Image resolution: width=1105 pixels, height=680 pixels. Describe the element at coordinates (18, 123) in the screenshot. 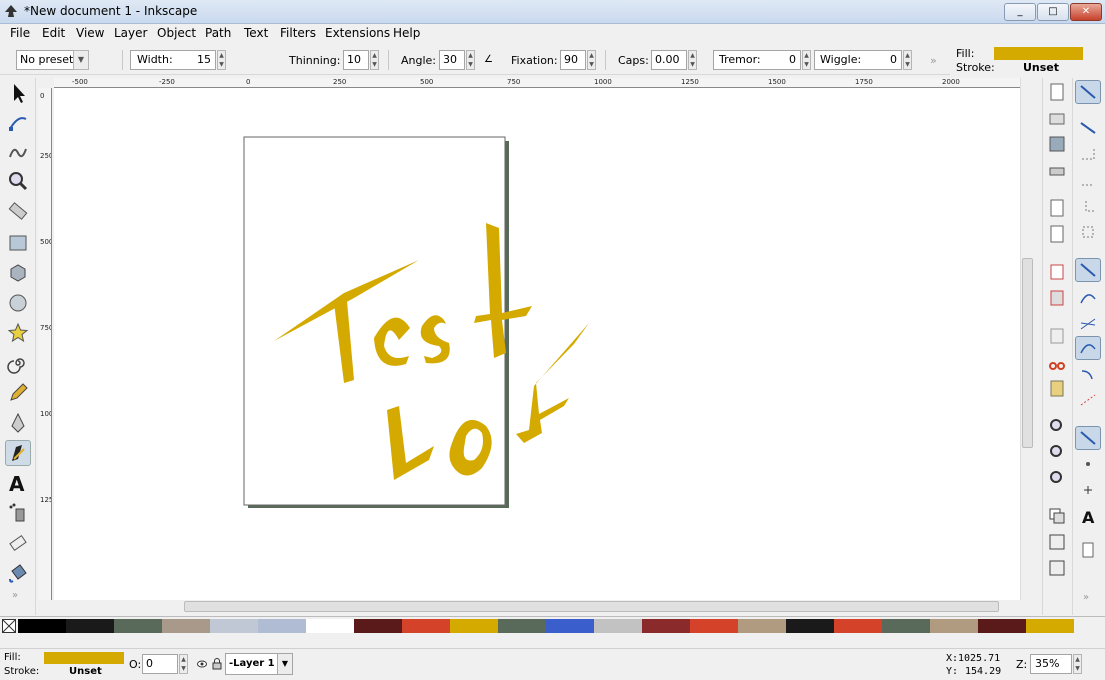

I see `node-tool-icon` at that location.